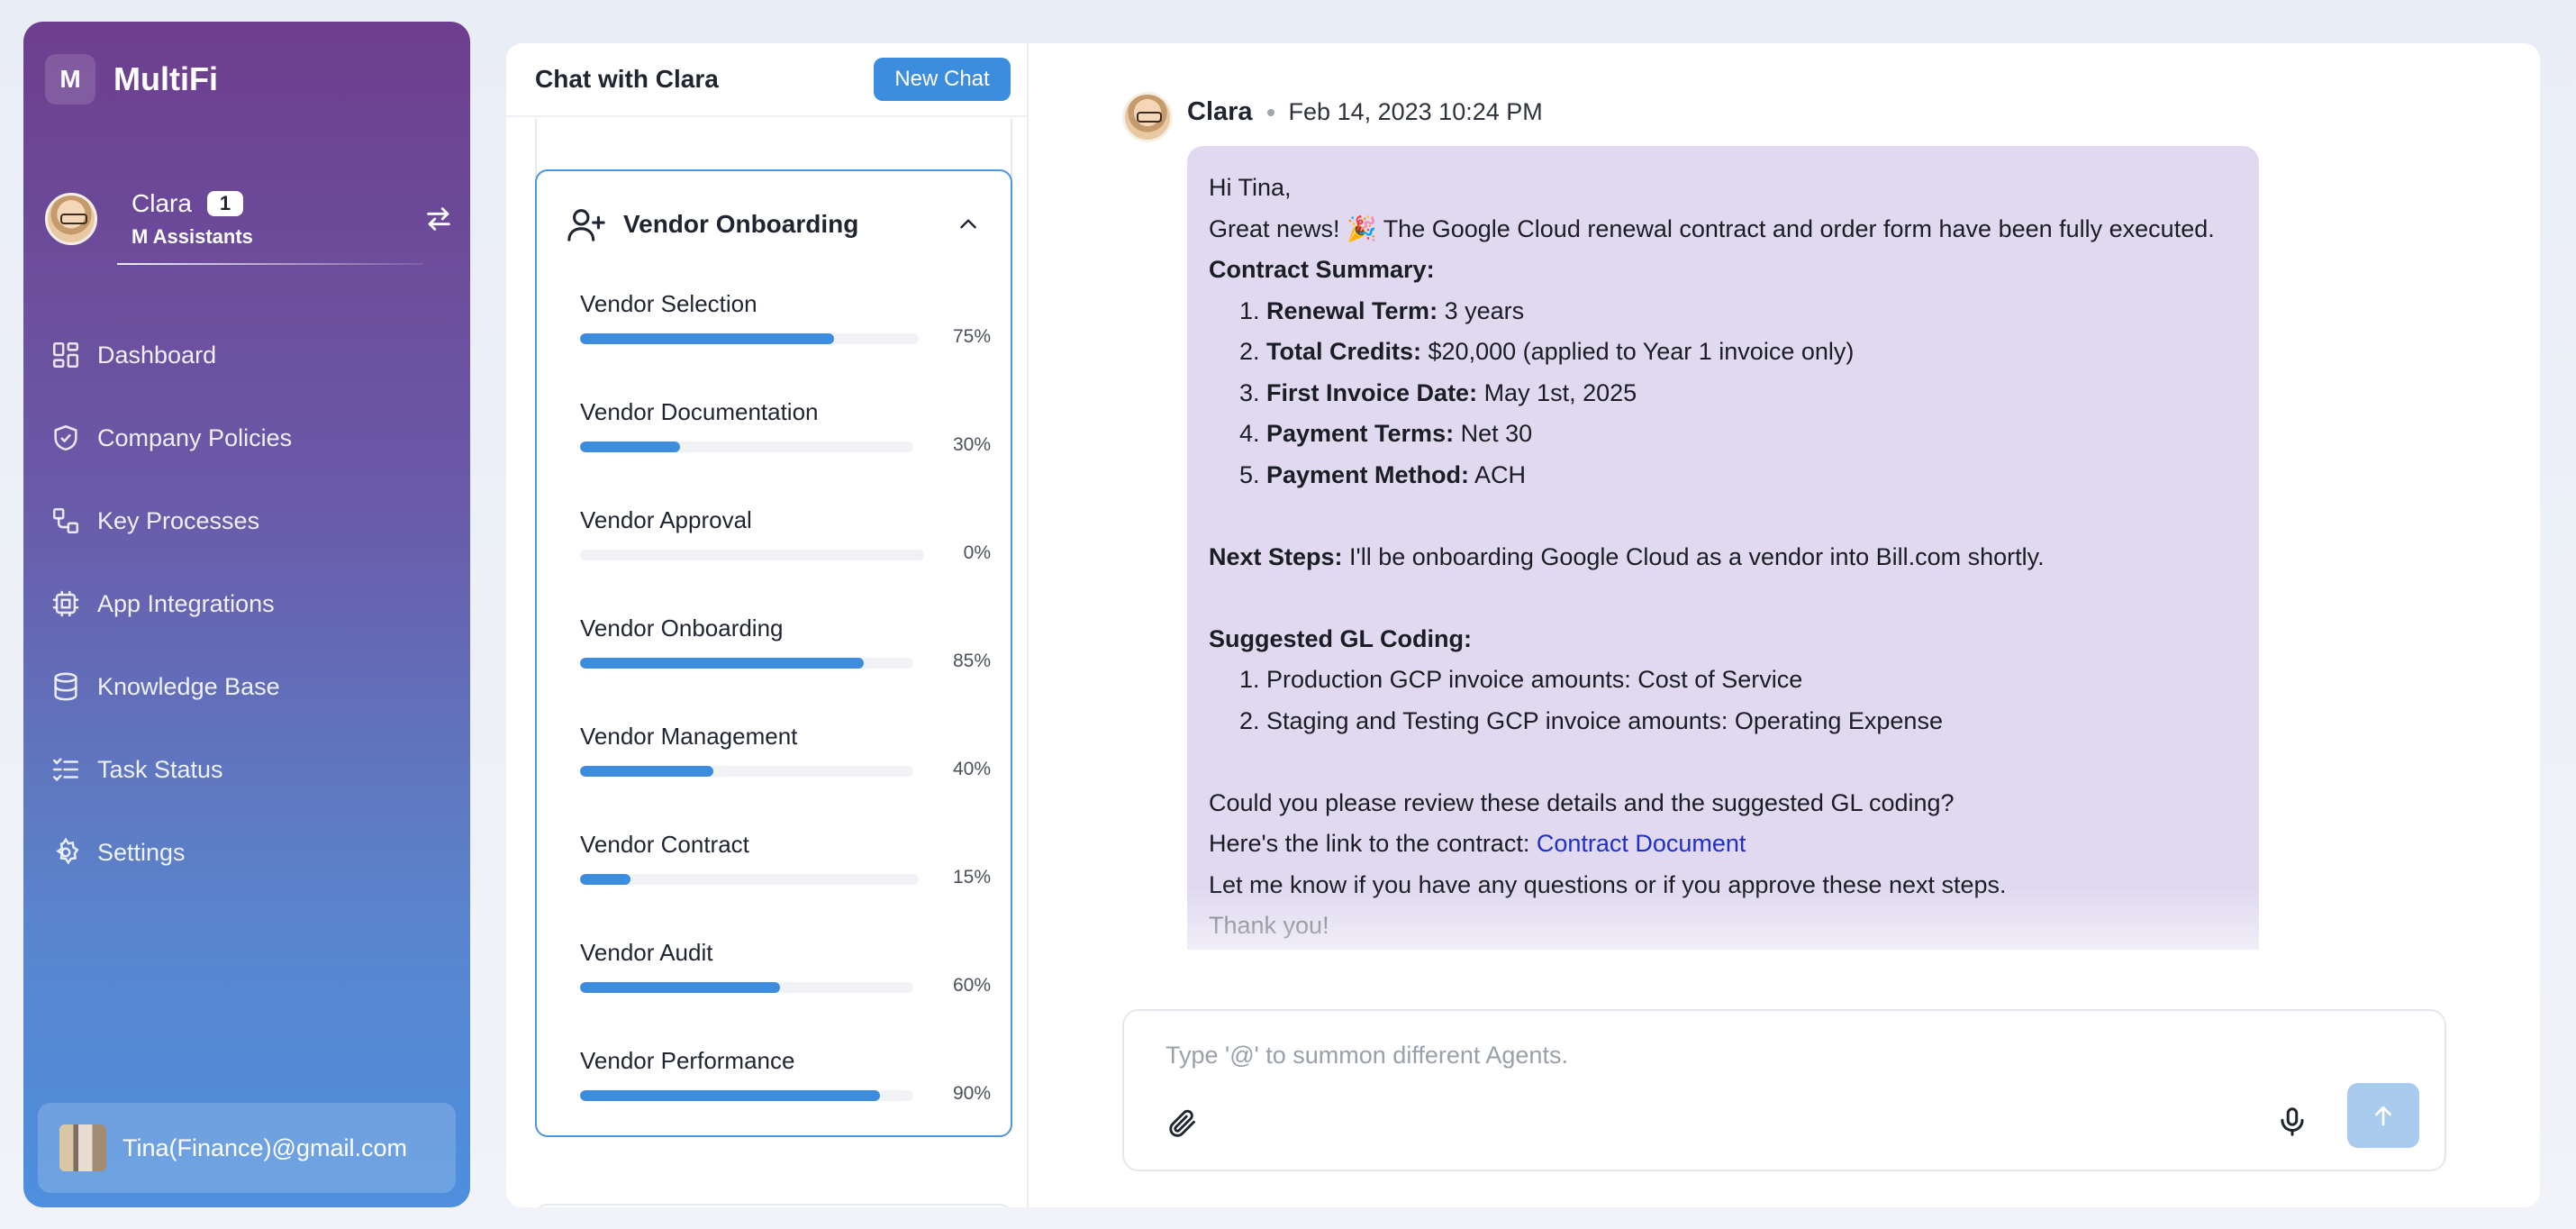  What do you see at coordinates (773, 1205) in the screenshot?
I see `next-section-card` at bounding box center [773, 1205].